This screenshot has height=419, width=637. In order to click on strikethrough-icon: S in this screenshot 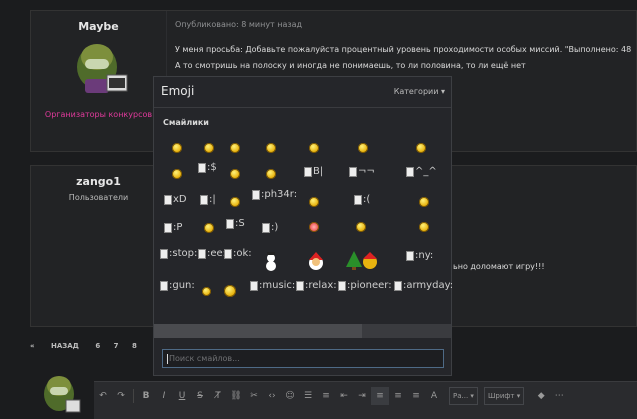, I will do `click(200, 396)`.